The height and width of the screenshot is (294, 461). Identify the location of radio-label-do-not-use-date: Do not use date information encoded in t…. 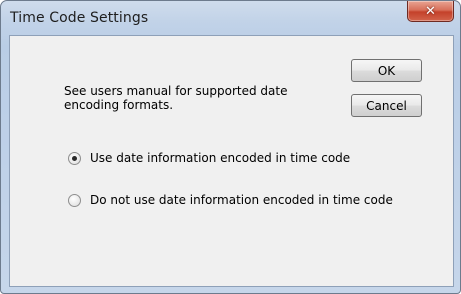
(241, 200).